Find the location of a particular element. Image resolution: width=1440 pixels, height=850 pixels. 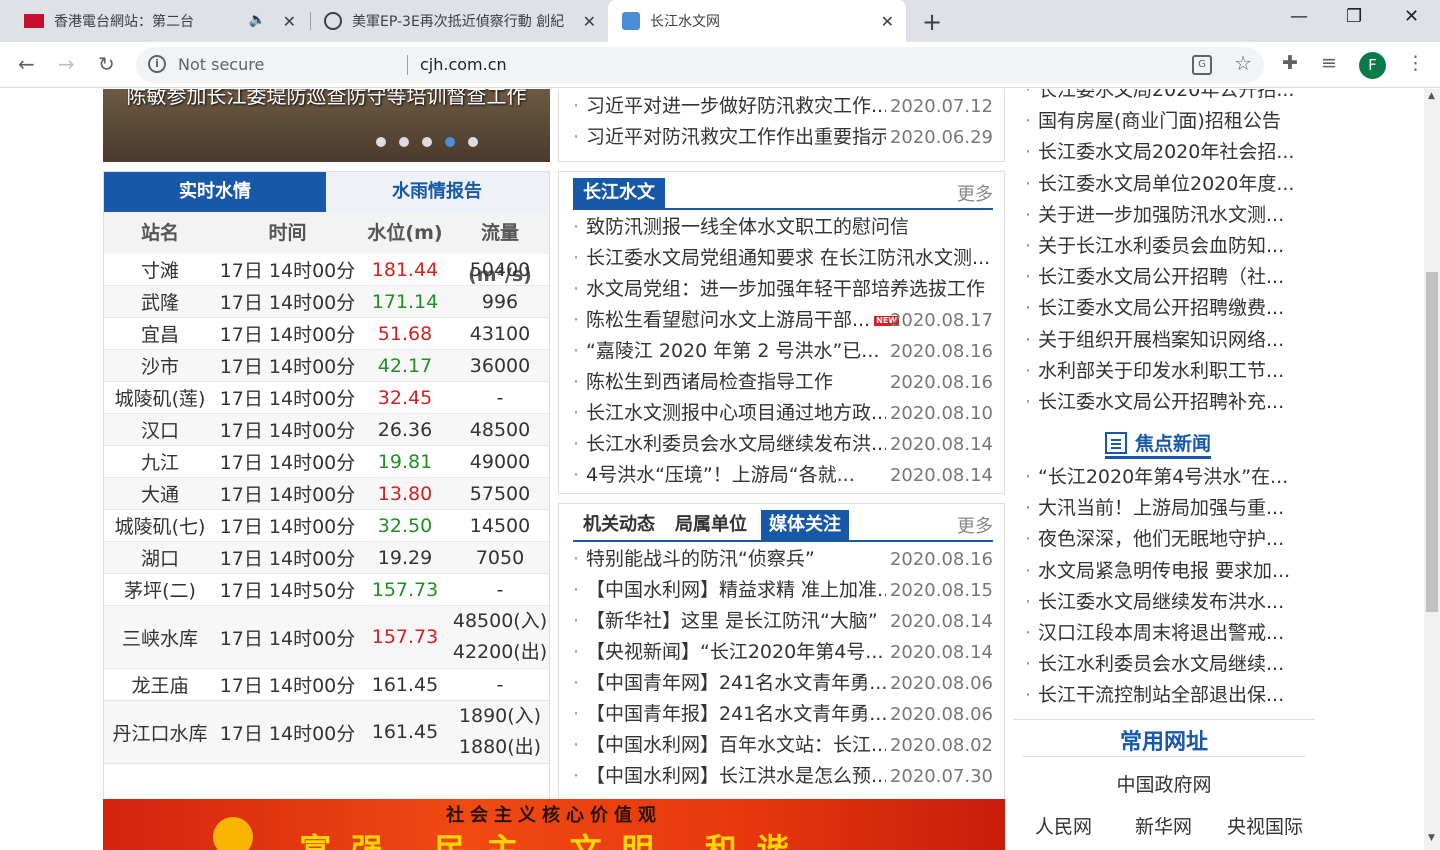

station-cell: 三峡水库 is located at coordinates (160, 637).